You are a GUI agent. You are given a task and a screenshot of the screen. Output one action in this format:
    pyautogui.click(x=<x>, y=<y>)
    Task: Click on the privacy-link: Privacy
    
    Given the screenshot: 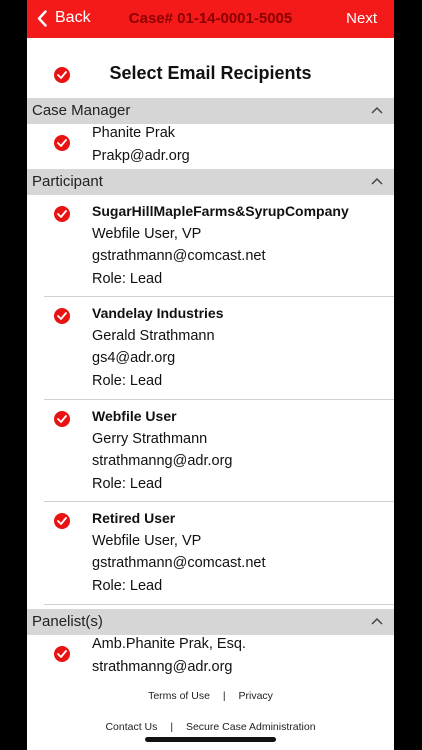 What is the action you would take?
    pyautogui.click(x=256, y=696)
    